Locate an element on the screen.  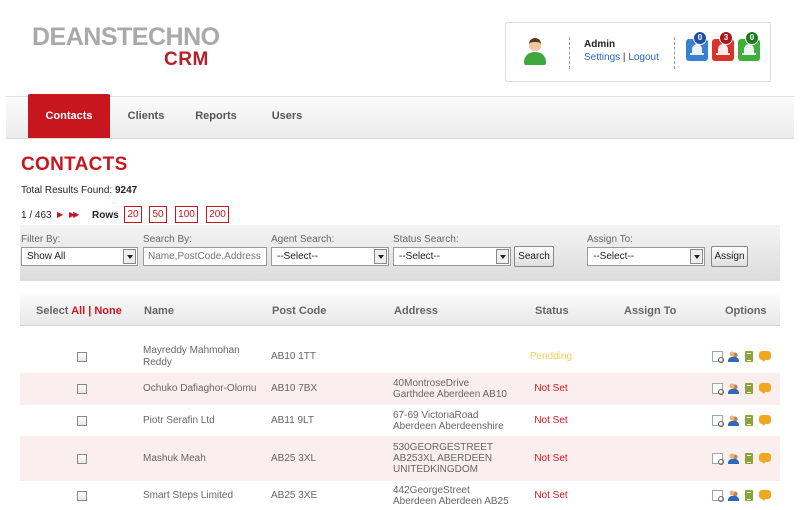
postcode-header: Post Code is located at coordinates (299, 311).